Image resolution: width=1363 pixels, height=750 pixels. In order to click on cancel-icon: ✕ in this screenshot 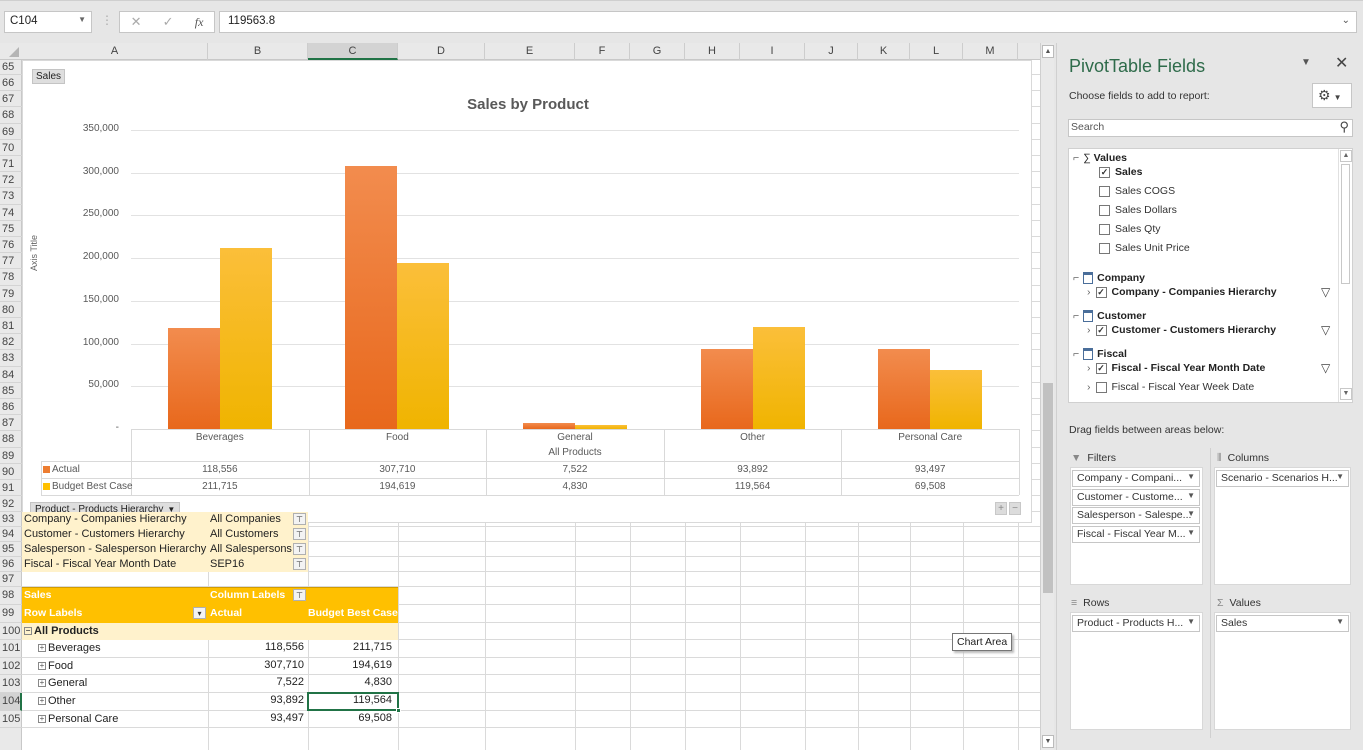, I will do `click(136, 22)`.